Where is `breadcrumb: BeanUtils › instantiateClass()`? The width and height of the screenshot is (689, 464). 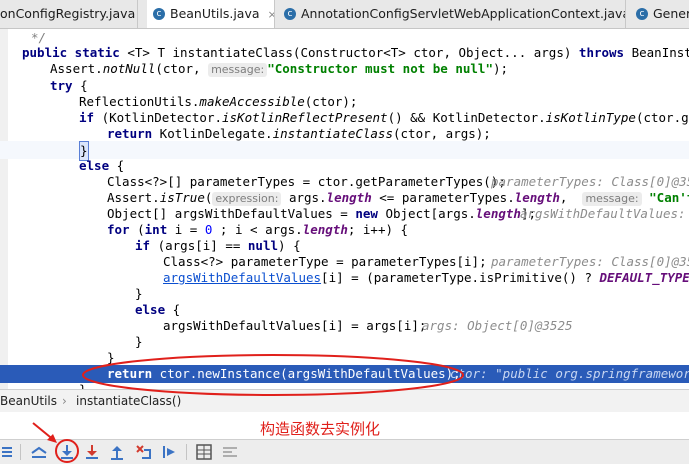 breadcrumb: BeanUtils › instantiateClass() is located at coordinates (344, 400).